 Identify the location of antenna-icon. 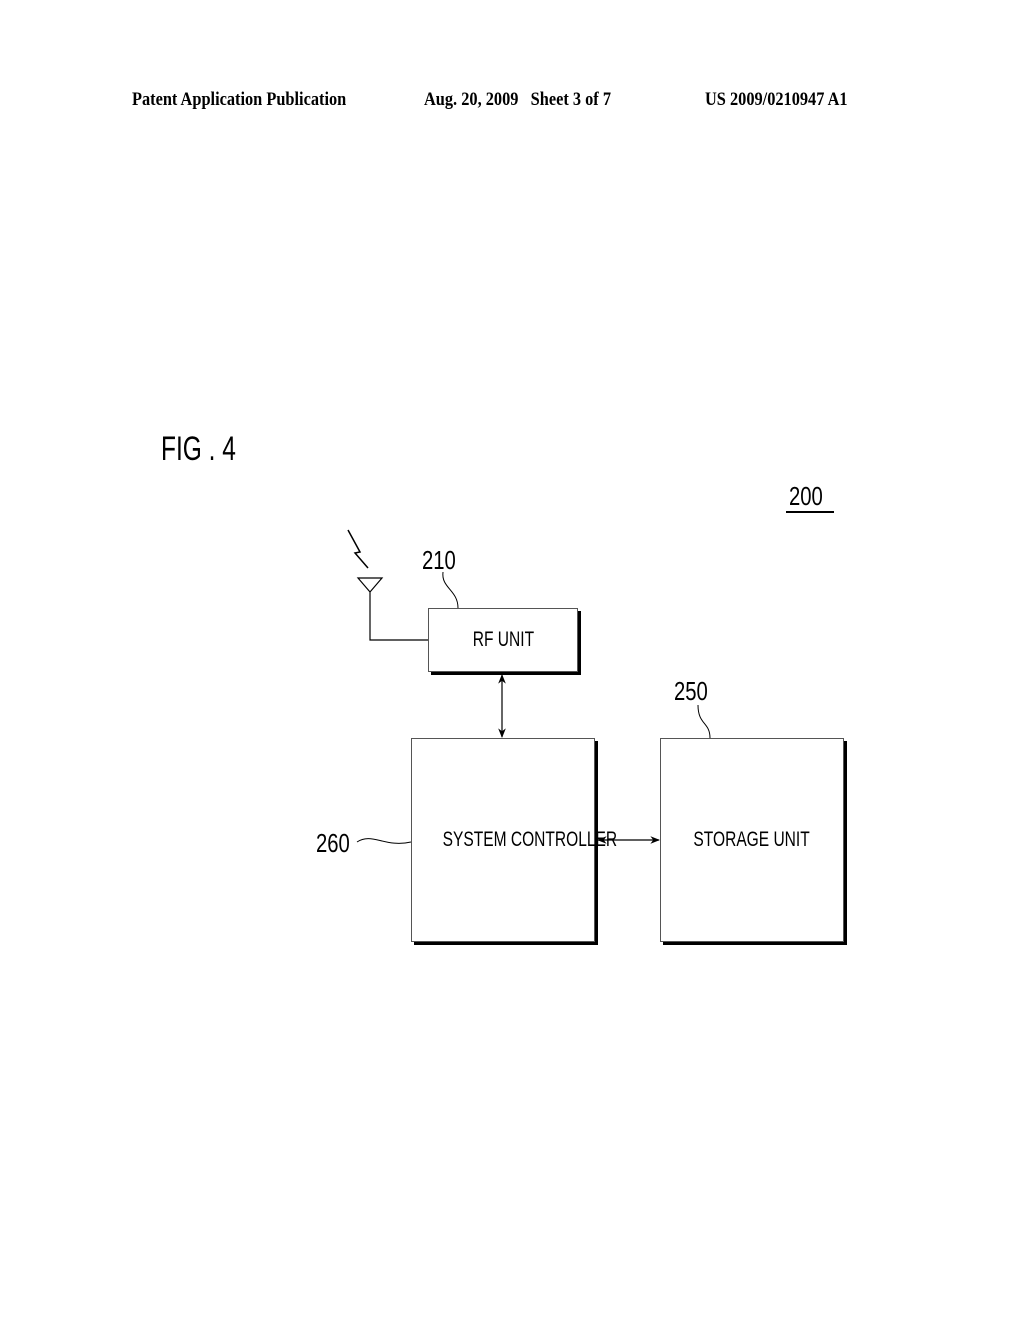
(392, 609).